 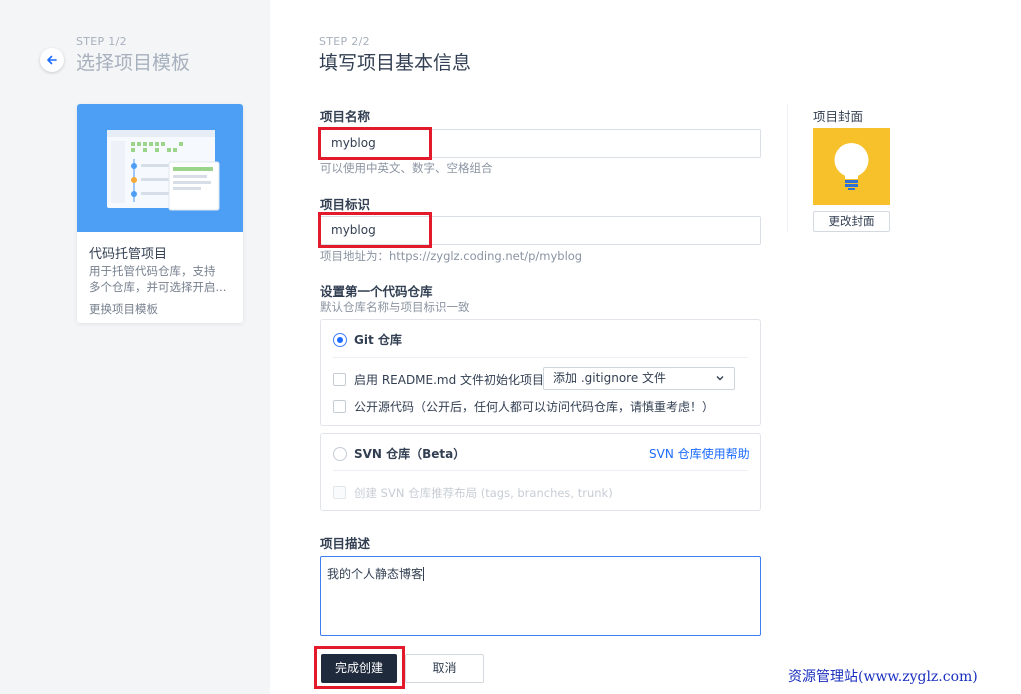 I want to click on svn-help-link: SVN 仓库使用帮助, so click(x=699, y=453).